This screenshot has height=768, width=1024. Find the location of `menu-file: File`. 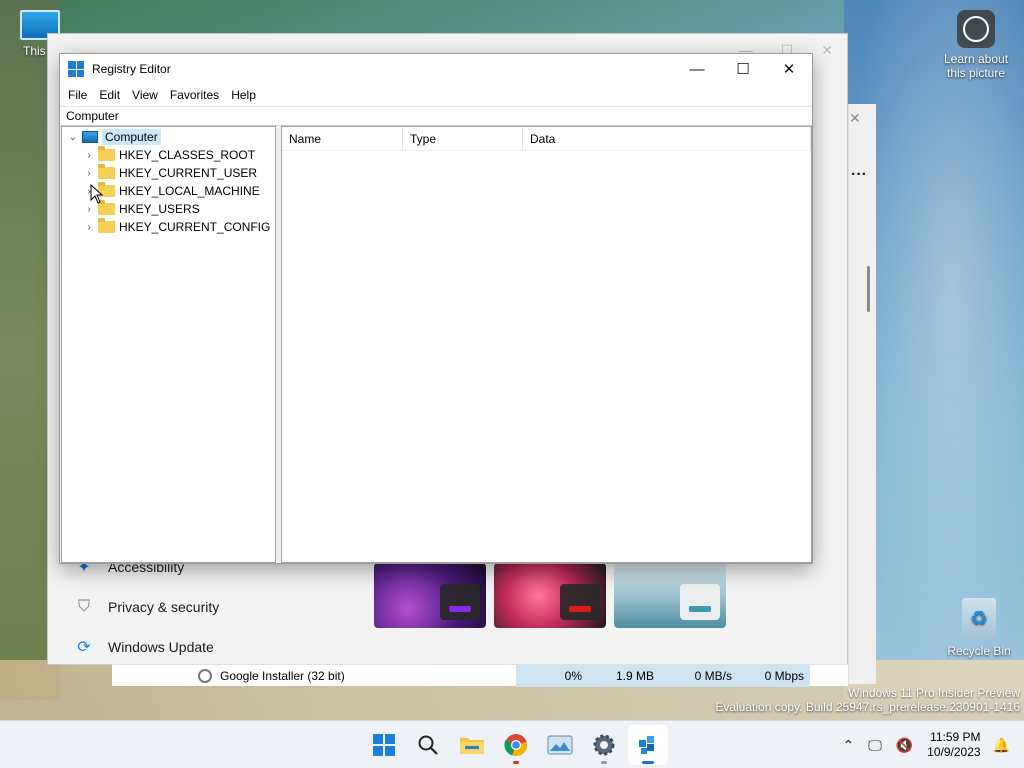

menu-file: File is located at coordinates (77, 95).